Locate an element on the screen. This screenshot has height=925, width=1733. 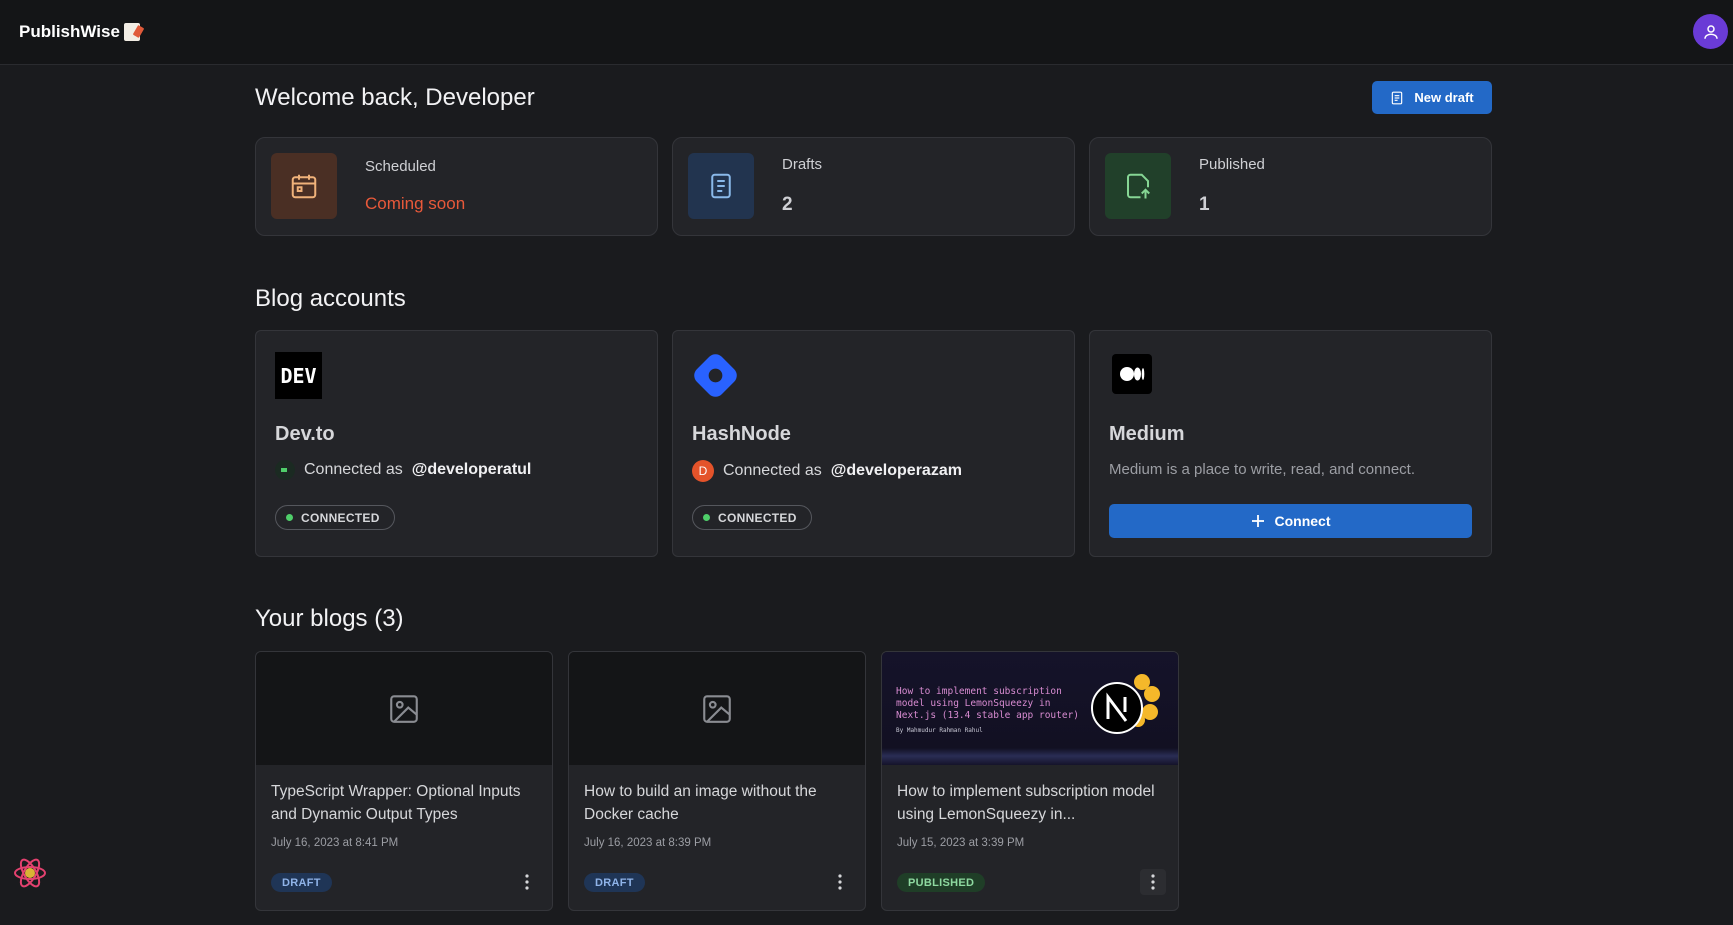
stat-card-scheduled: Scheduled Coming soon is located at coordinates (456, 186).